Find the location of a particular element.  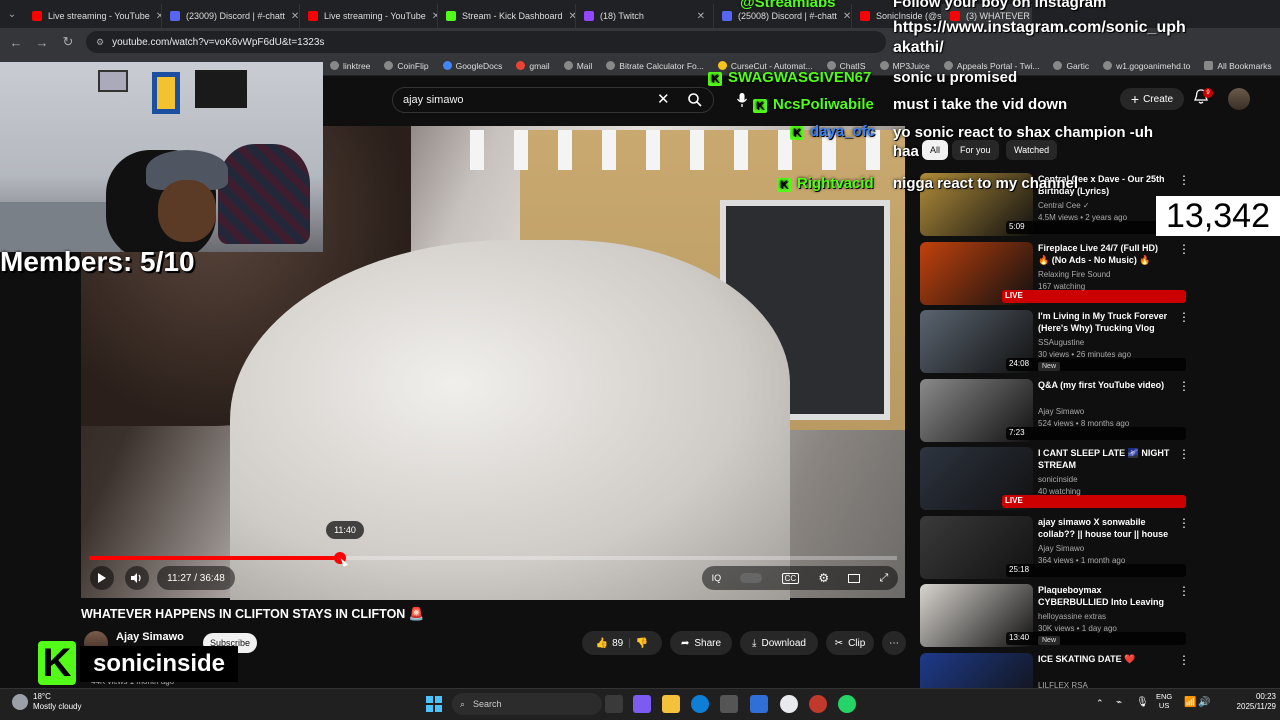

tab-label: (18) Twitch is located at coordinates (622, 16).